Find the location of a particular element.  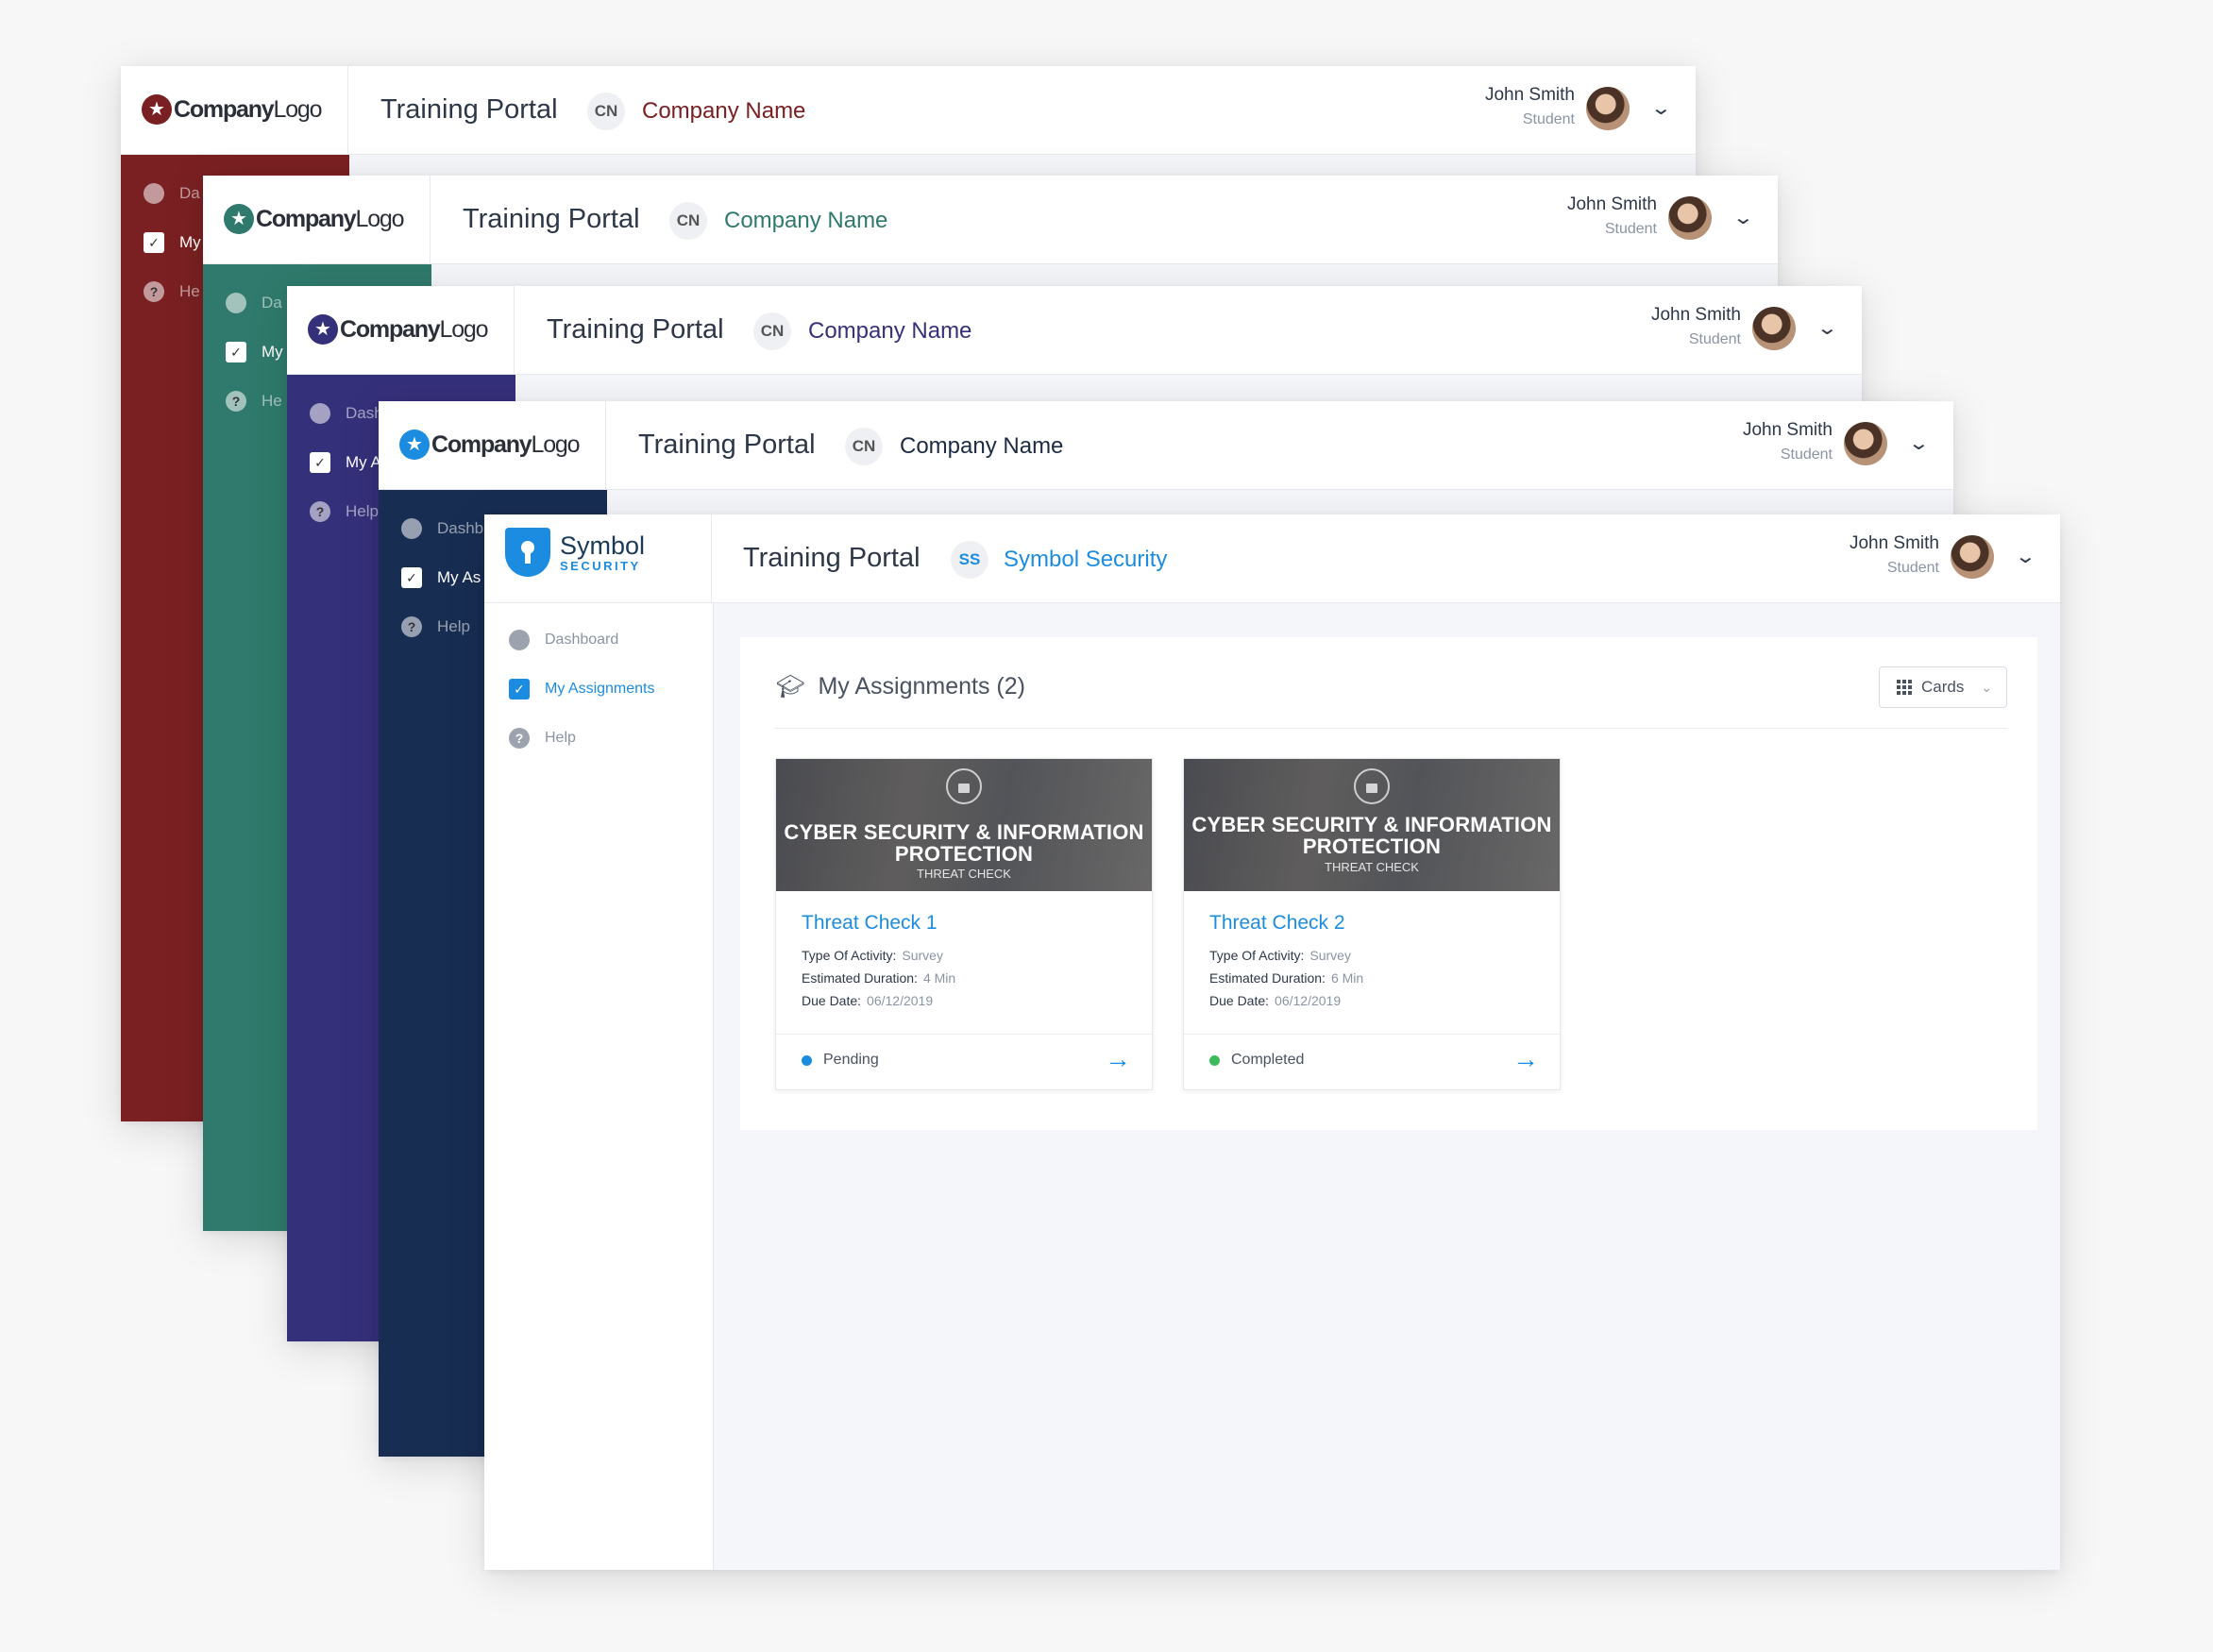

sidebar-item-my-assignments: ✓ My Assignments is located at coordinates (581, 689).